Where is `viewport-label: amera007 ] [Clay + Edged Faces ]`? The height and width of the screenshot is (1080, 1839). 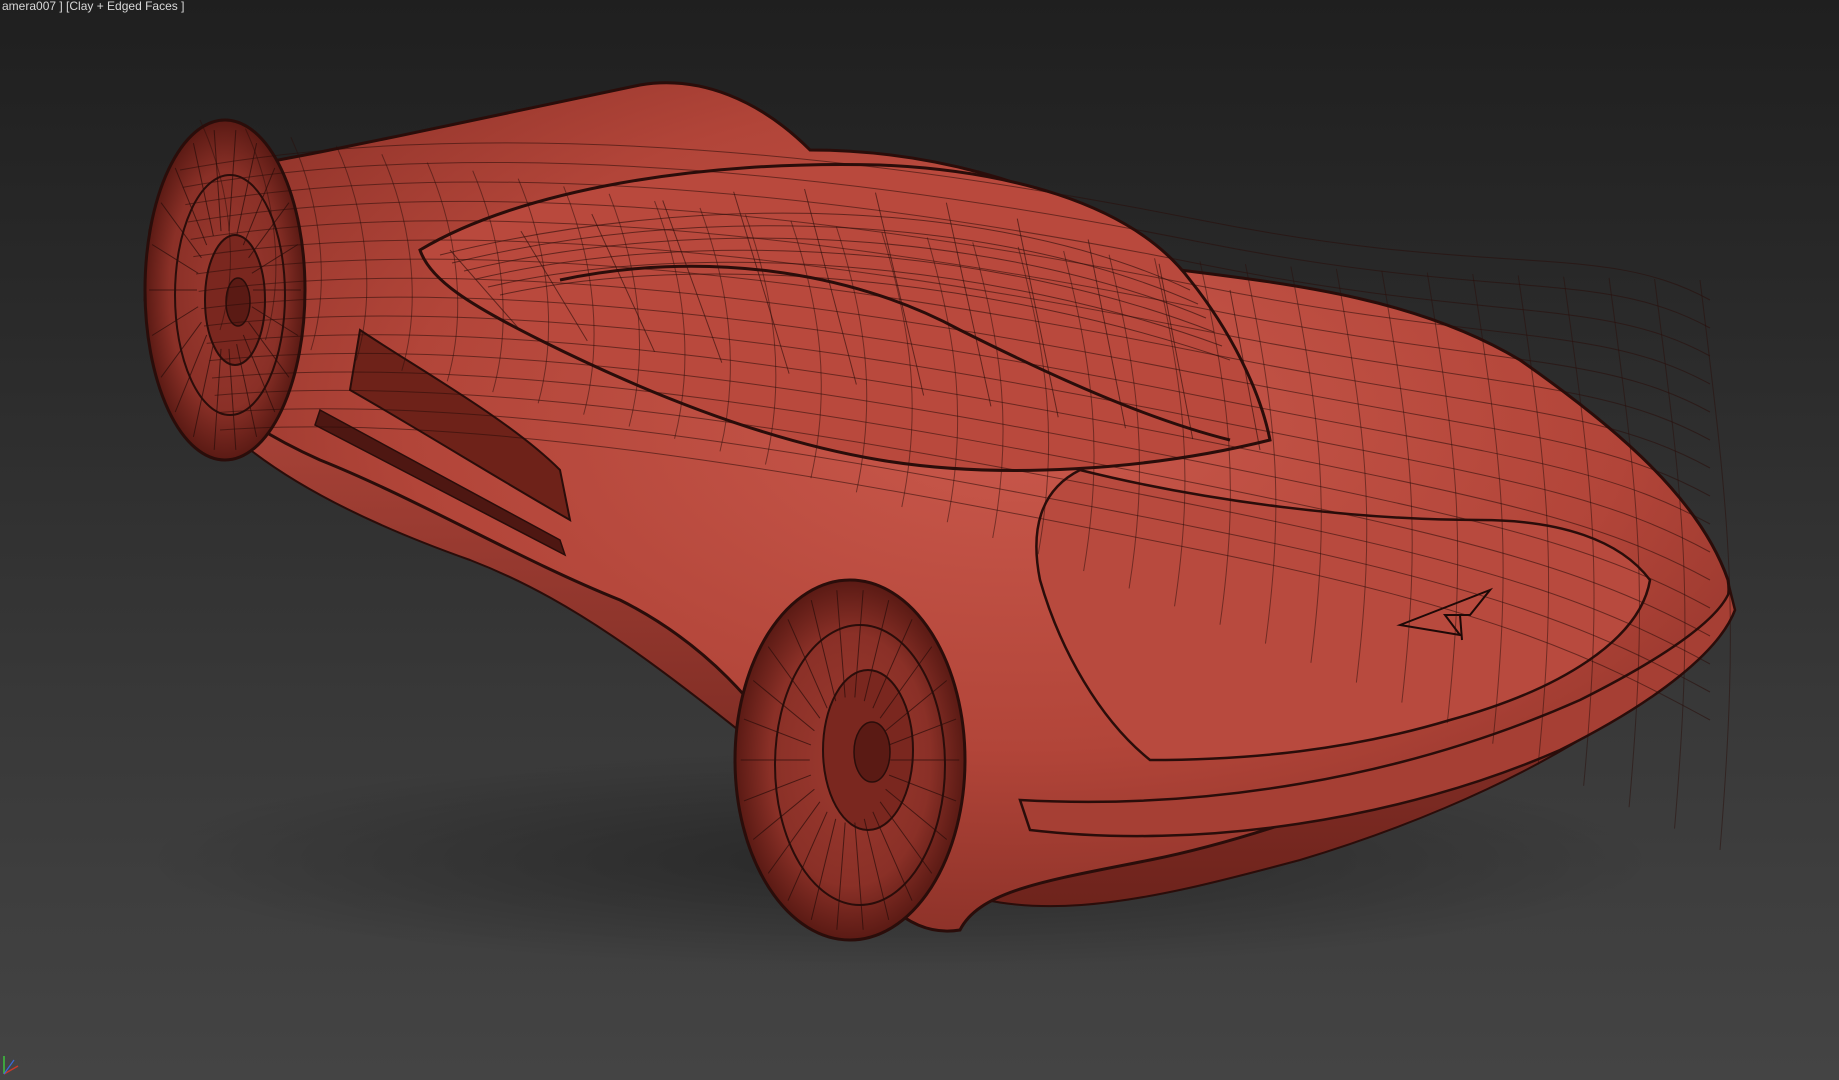
viewport-label: amera007 ] [Clay + Edged Faces ] is located at coordinates (93, 6).